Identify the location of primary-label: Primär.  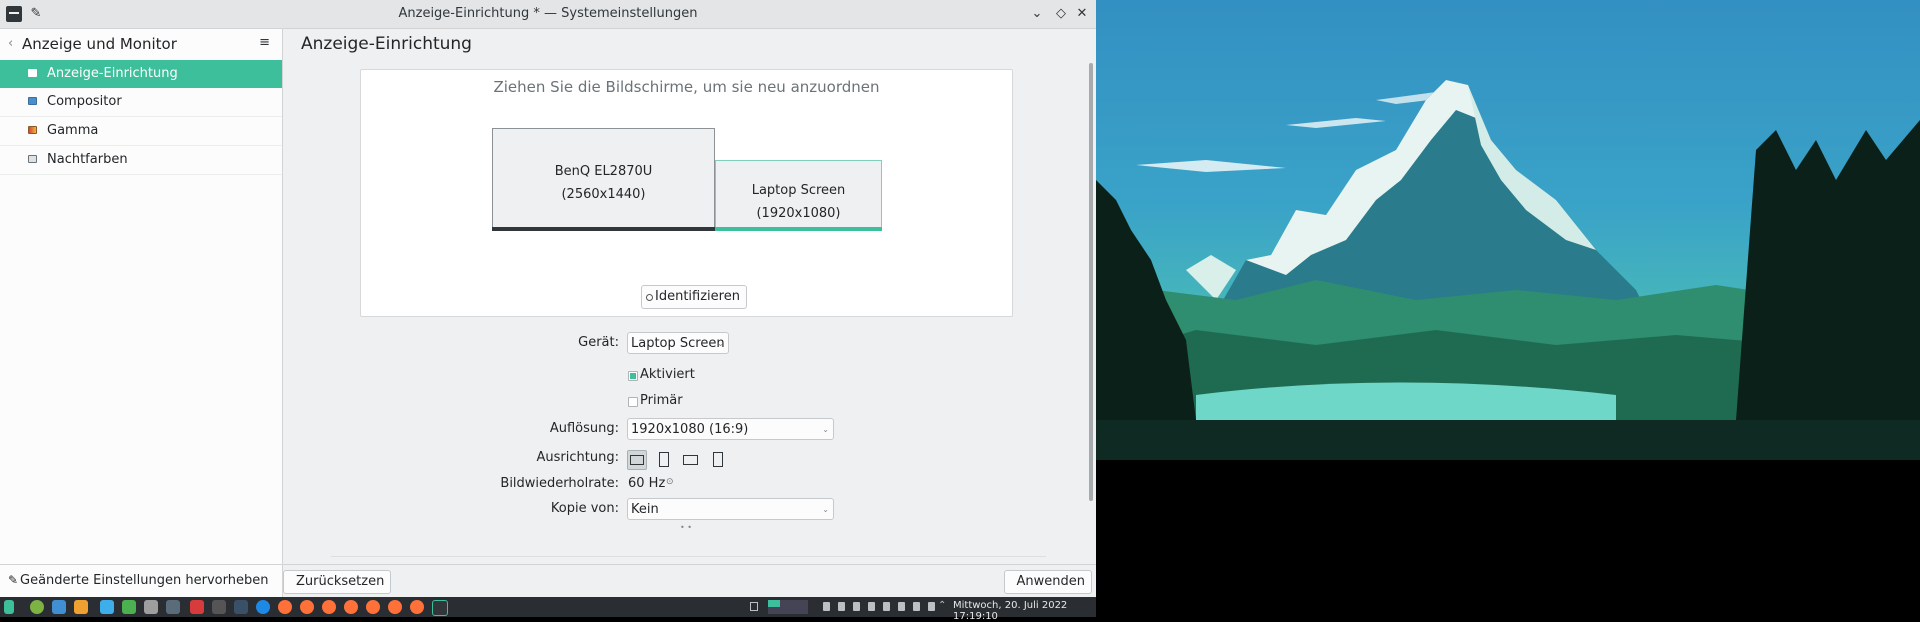
(661, 400).